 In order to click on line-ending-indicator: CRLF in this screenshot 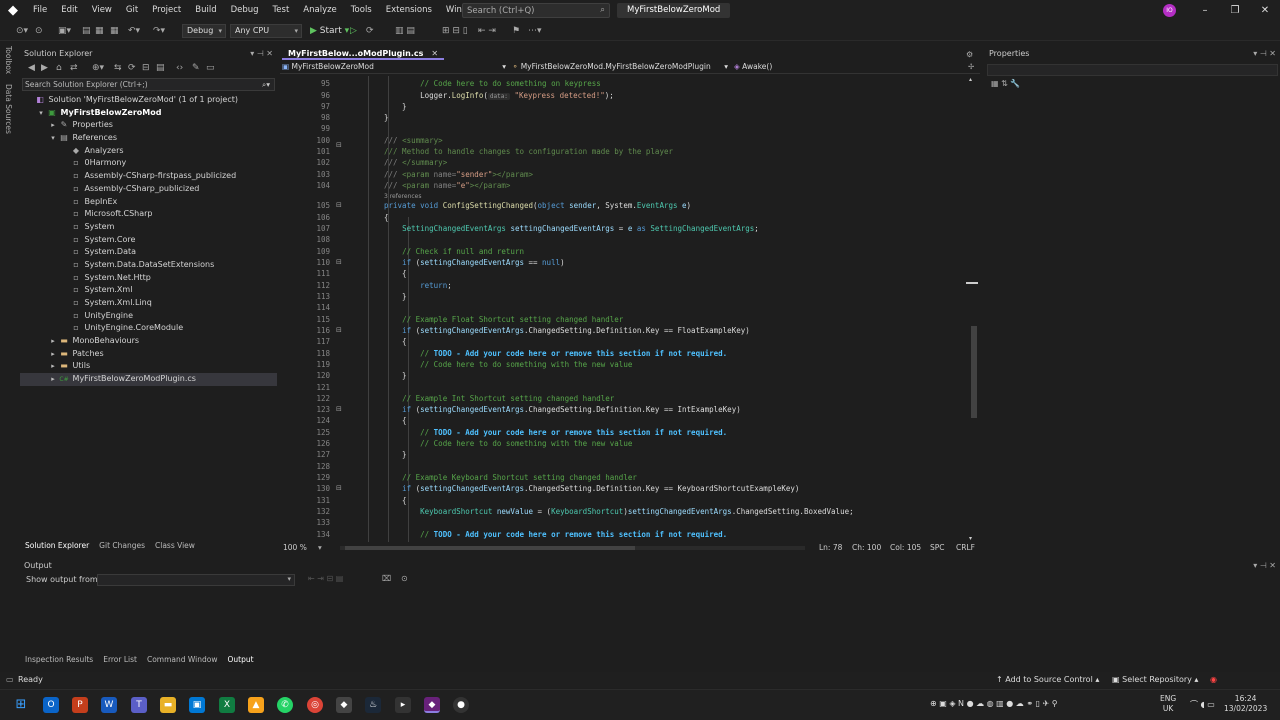, I will do `click(965, 548)`.